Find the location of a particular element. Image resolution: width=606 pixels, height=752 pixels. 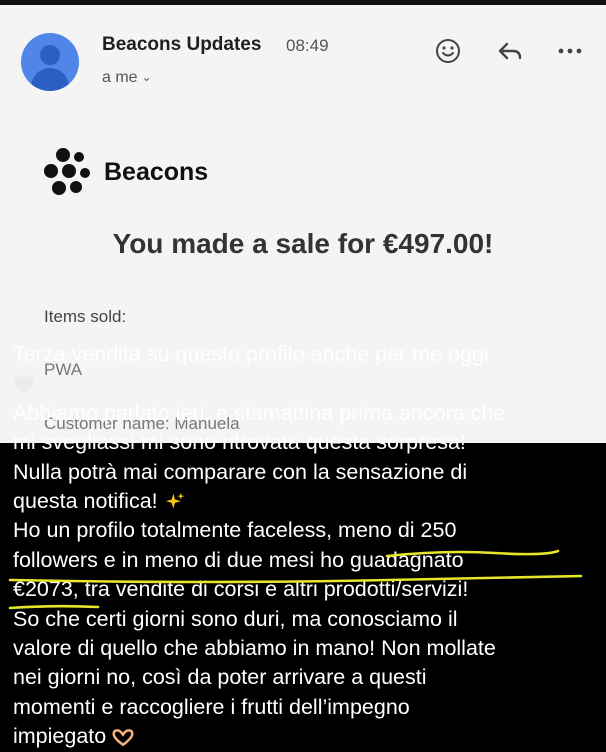

top-bar is located at coordinates (303, 2).